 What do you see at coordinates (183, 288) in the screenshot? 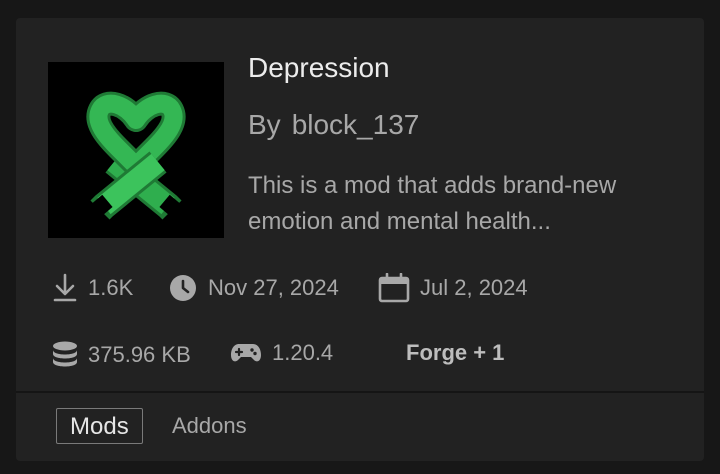
I see `clock-icon` at bounding box center [183, 288].